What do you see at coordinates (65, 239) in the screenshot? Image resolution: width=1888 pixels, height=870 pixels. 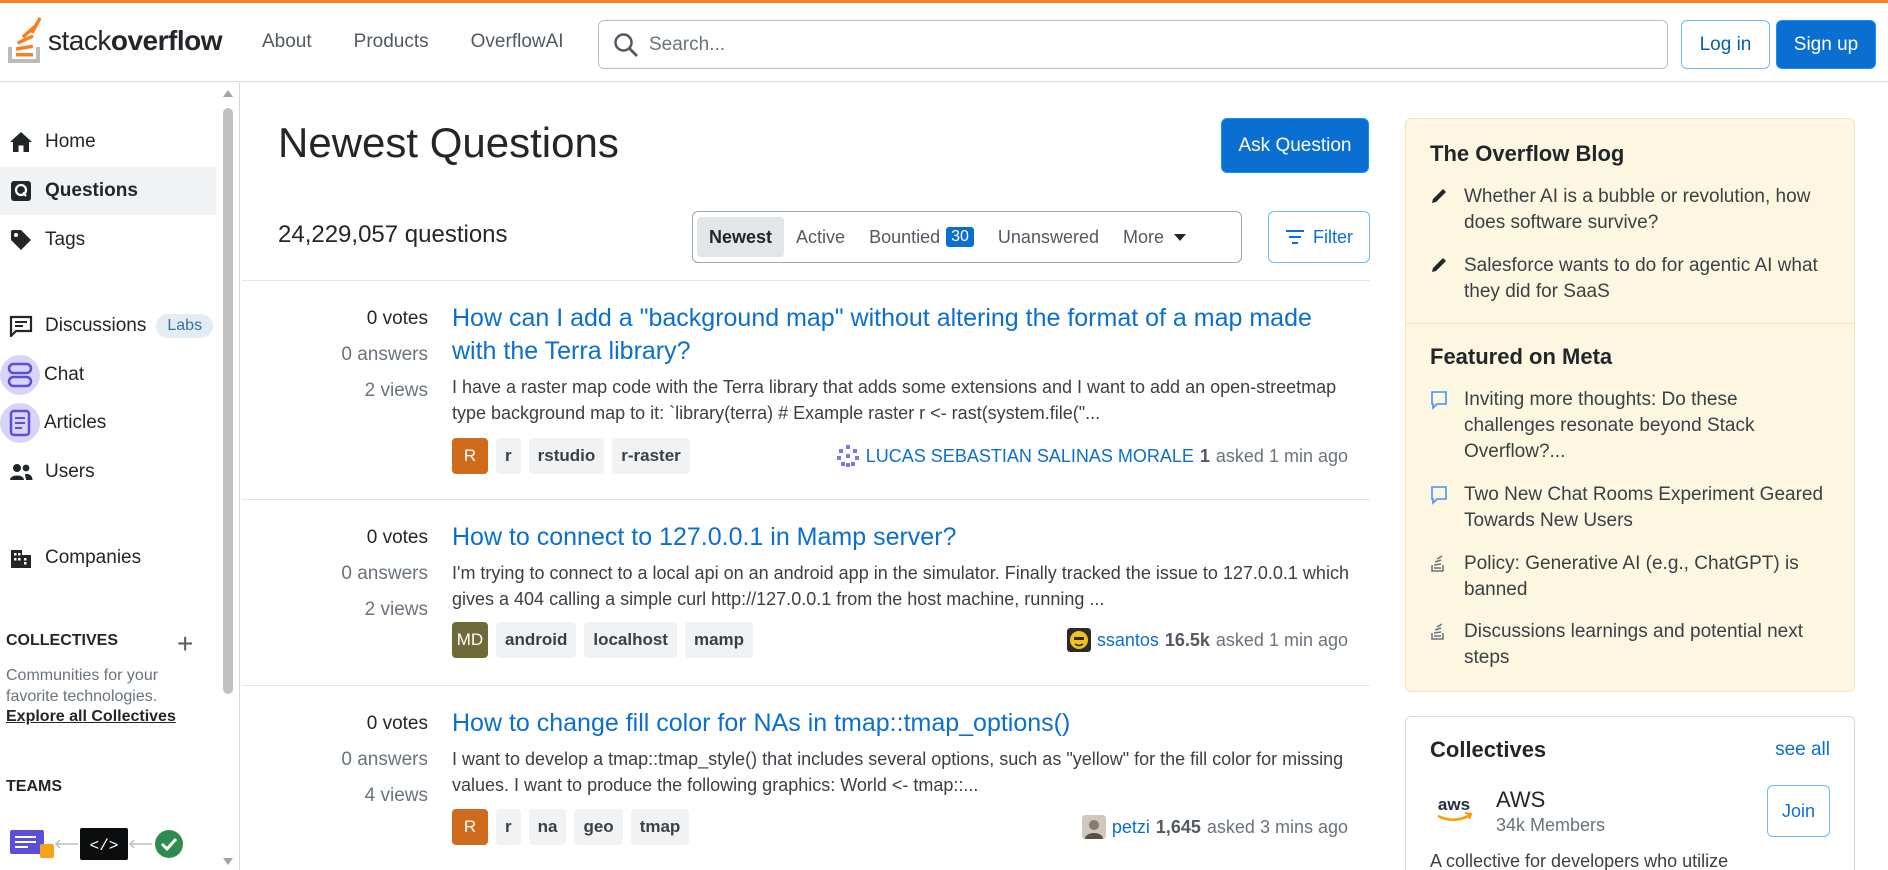 I see `sidebar-item-label: Tags` at bounding box center [65, 239].